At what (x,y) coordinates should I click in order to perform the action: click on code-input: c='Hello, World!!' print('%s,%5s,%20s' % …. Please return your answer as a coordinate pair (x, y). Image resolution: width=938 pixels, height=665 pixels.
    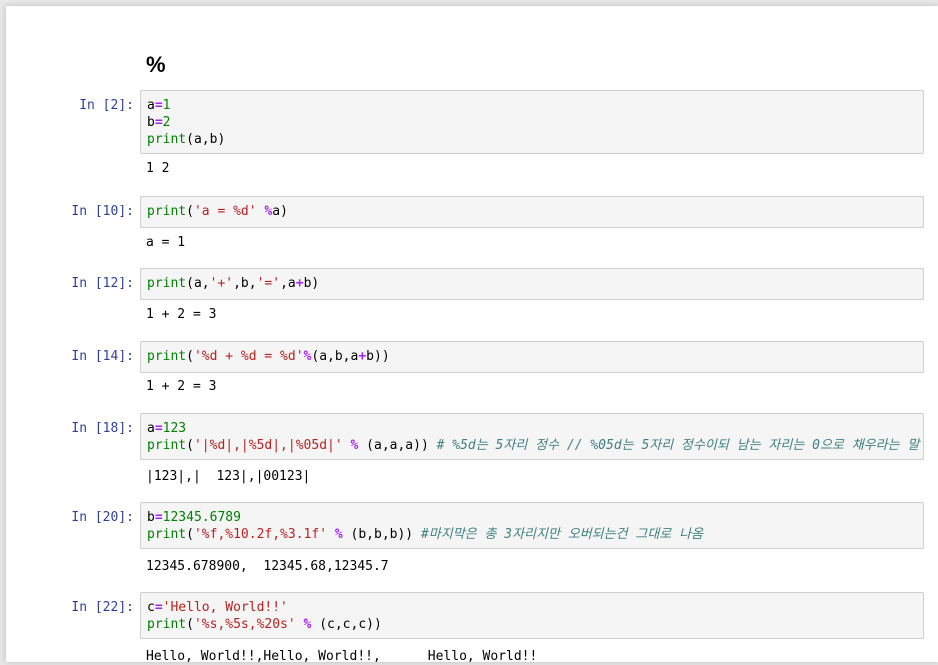
    Looking at the image, I should click on (532, 615).